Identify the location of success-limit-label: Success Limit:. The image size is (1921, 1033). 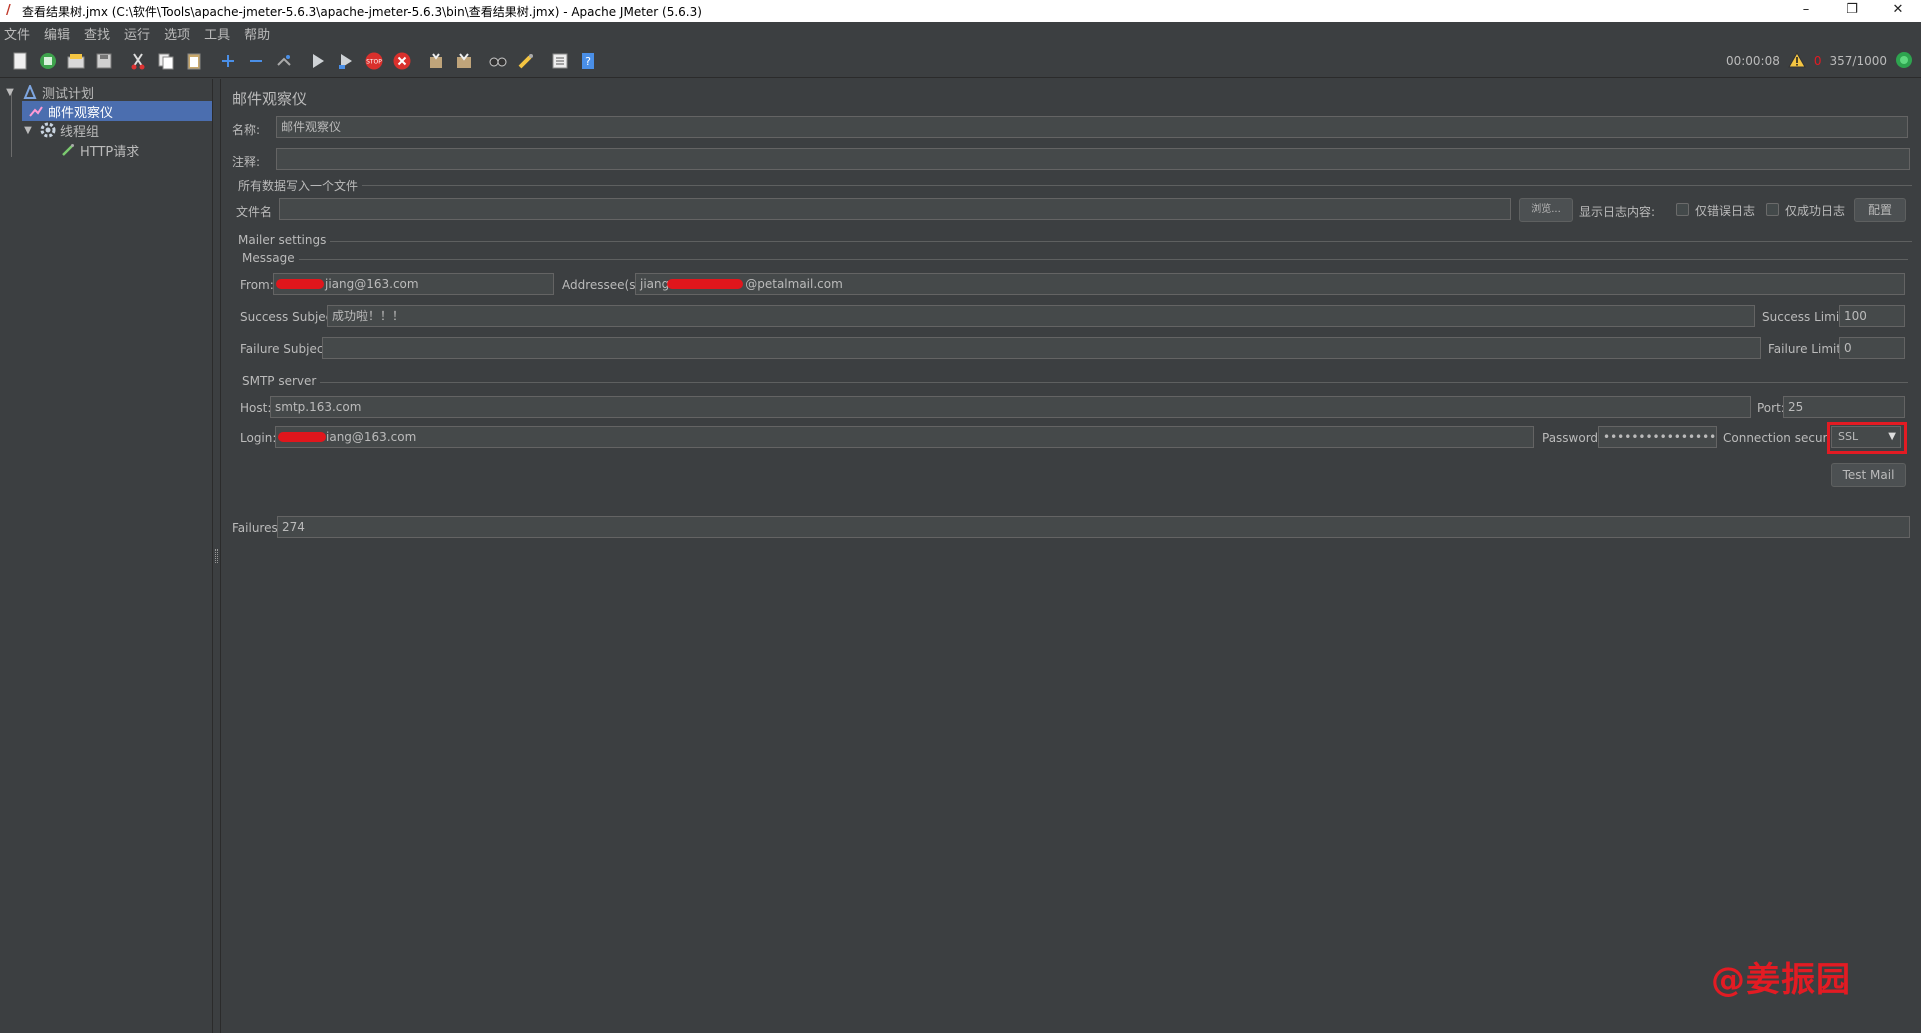
(1805, 317).